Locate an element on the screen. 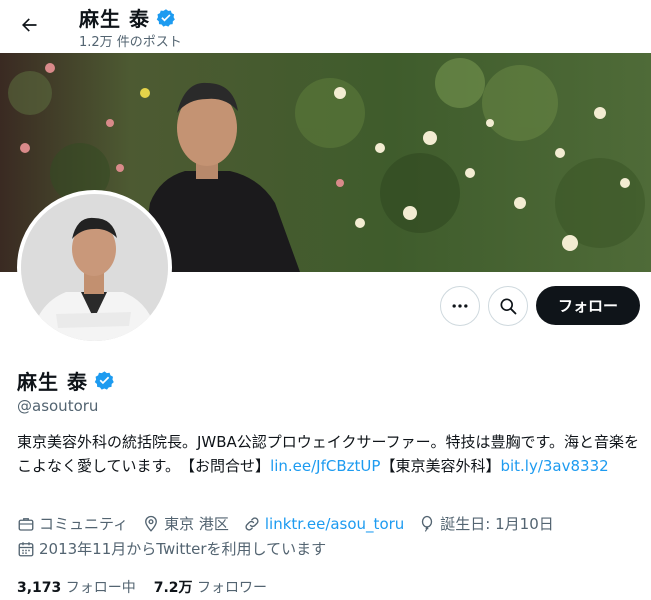 This screenshot has width=651, height=600. profile-name: 麻生 泰 is located at coordinates (66, 380).